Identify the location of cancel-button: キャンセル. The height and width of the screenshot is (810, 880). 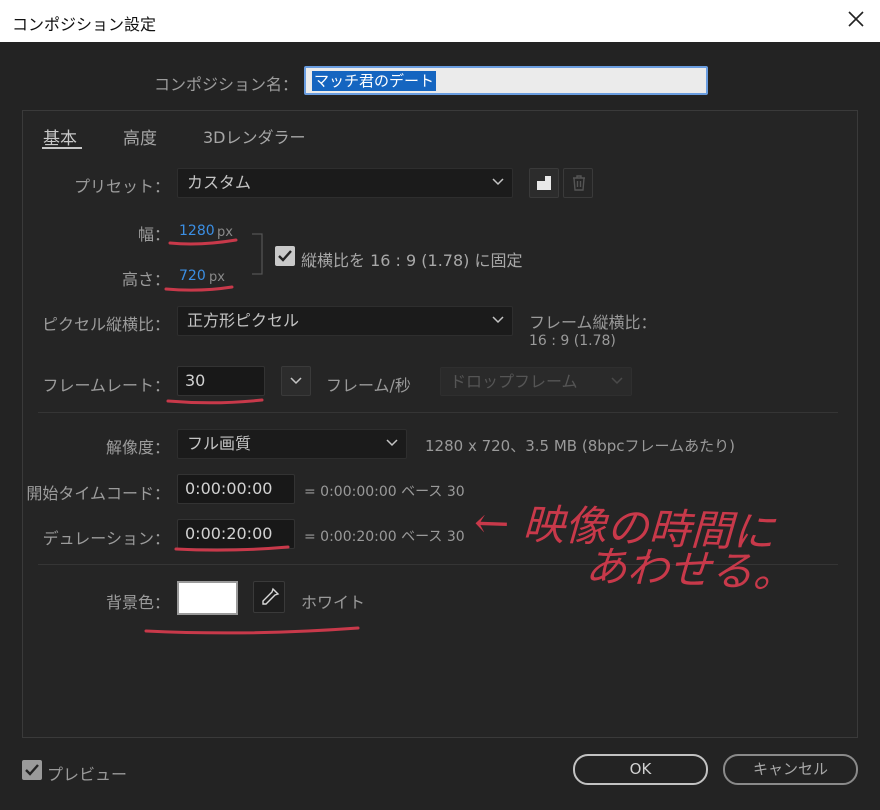
(790, 769).